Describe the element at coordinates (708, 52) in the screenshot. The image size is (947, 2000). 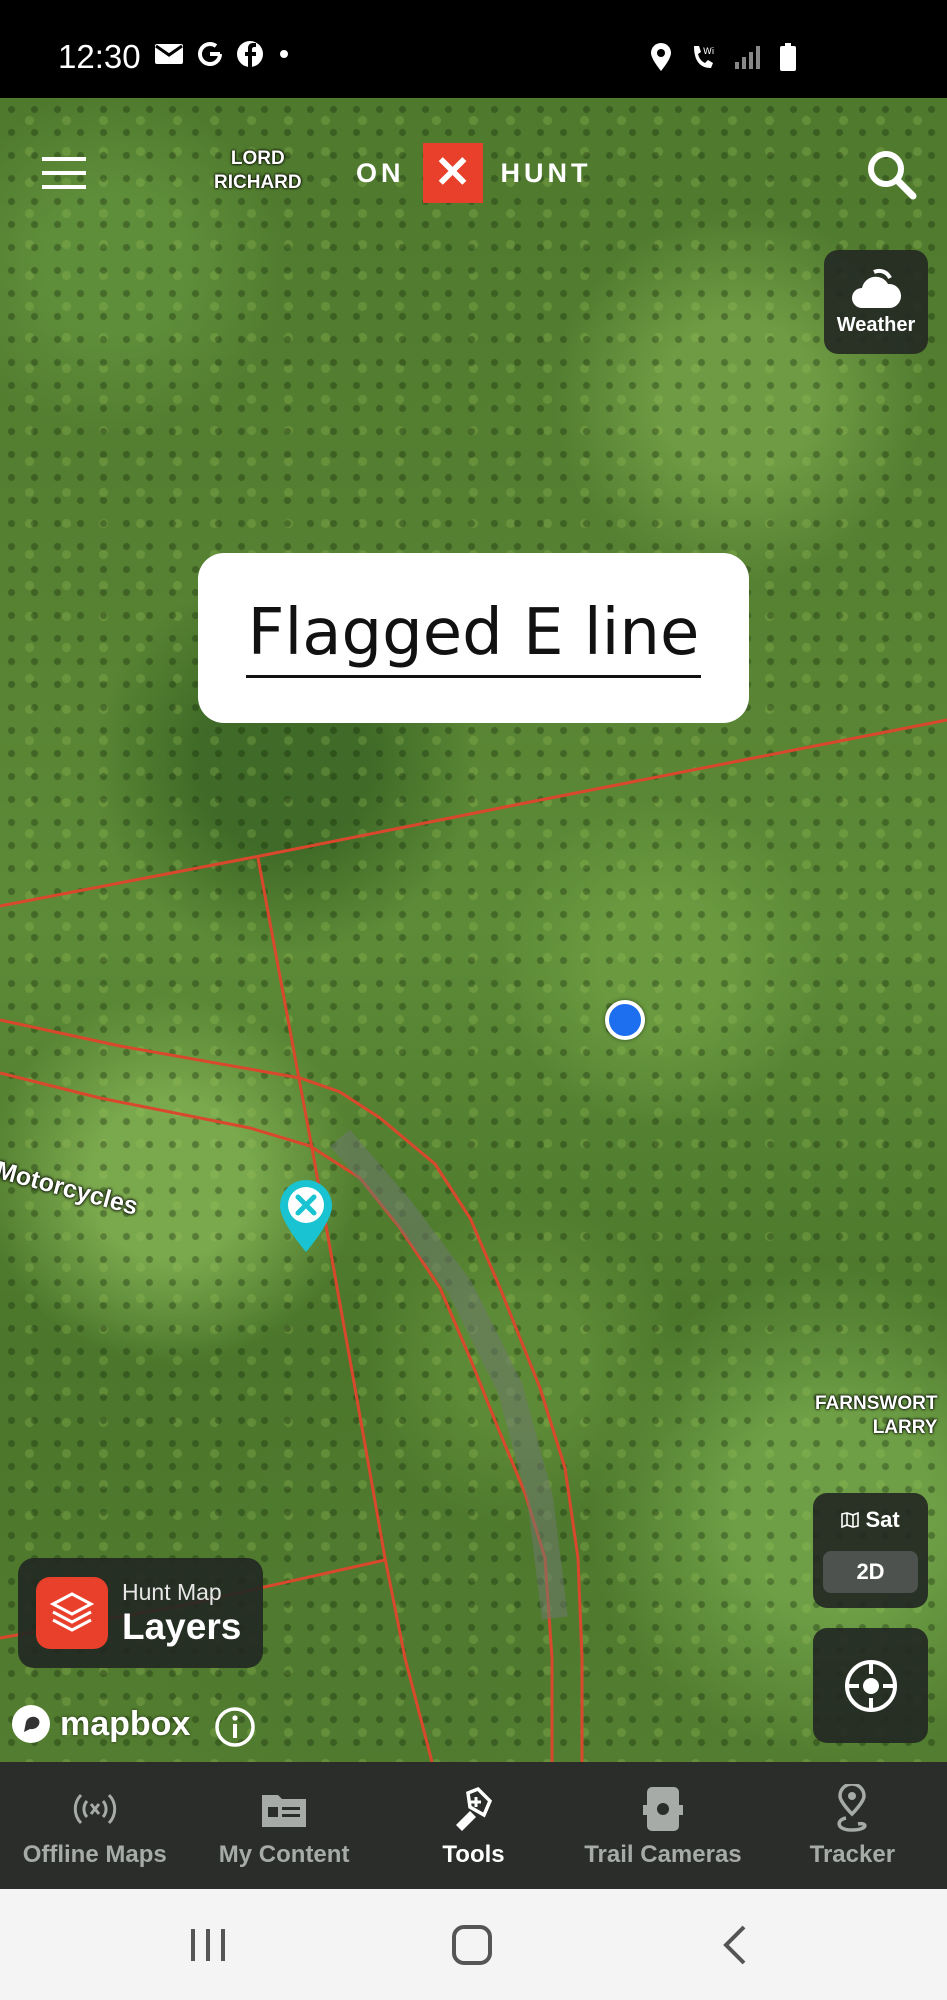
I see `svg-text: Wi` at that location.